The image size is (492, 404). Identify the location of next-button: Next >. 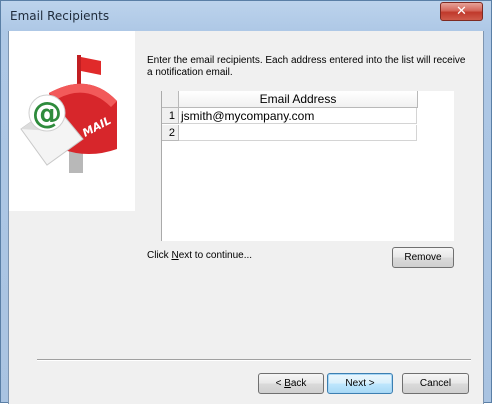
(360, 383).